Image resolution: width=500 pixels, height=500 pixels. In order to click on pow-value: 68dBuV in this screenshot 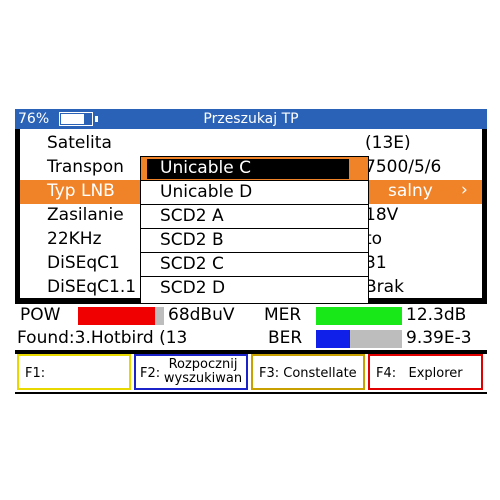, I will do `click(201, 315)`.